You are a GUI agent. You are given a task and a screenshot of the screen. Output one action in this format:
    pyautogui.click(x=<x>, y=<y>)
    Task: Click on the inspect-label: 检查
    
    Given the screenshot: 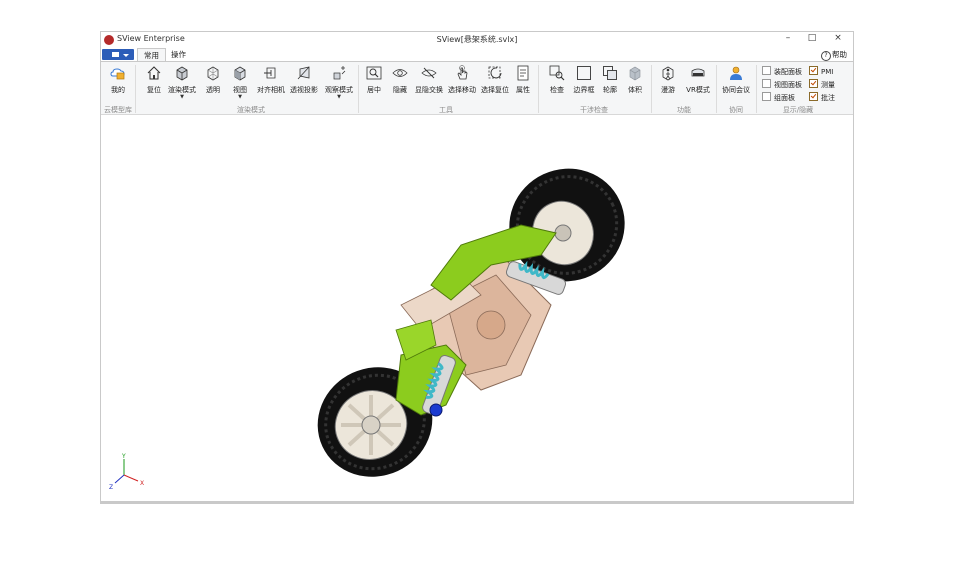 What is the action you would take?
    pyautogui.click(x=557, y=90)
    